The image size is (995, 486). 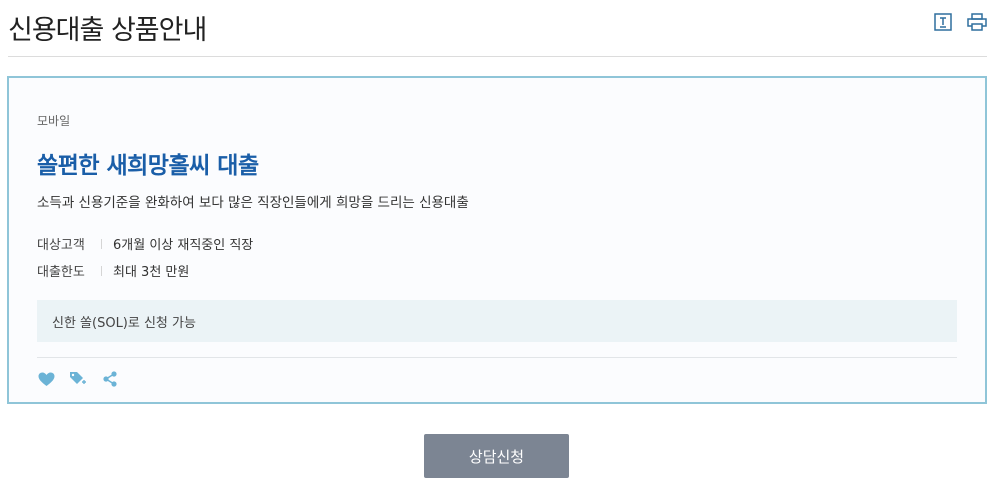 What do you see at coordinates (977, 22) in the screenshot?
I see `print-icon` at bounding box center [977, 22].